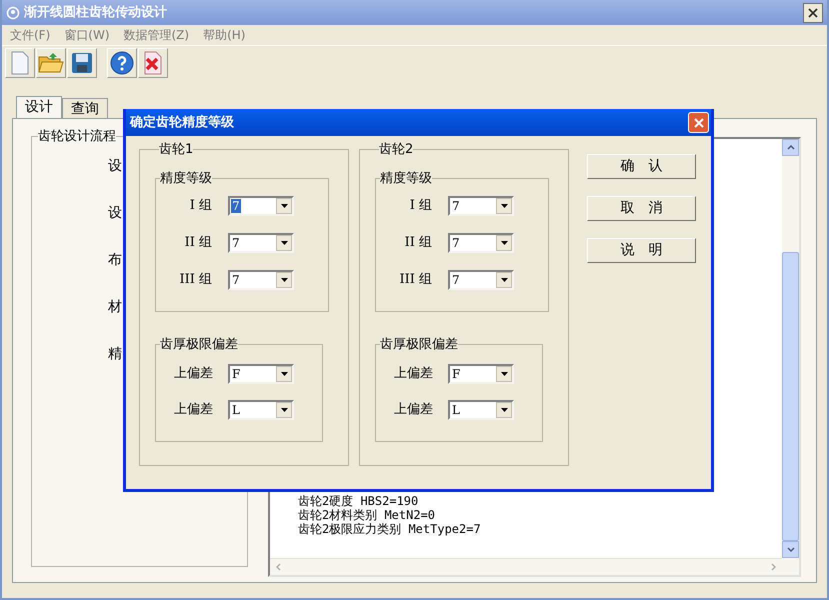 This screenshot has height=600, width=829. Describe the element at coordinates (115, 354) in the screenshot. I see `flow-step-label: 精` at that location.